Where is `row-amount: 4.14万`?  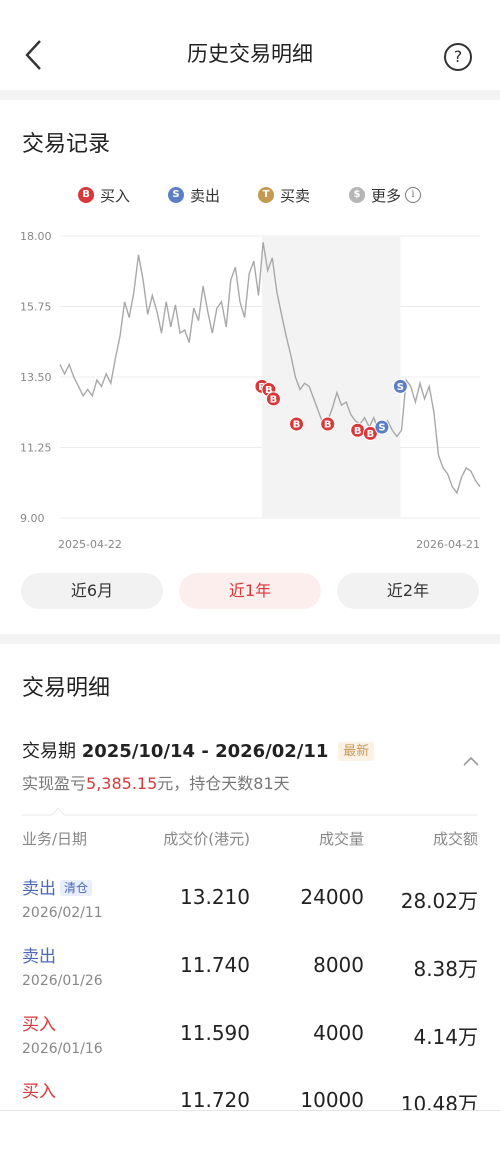 row-amount: 4.14万 is located at coordinates (445, 1037).